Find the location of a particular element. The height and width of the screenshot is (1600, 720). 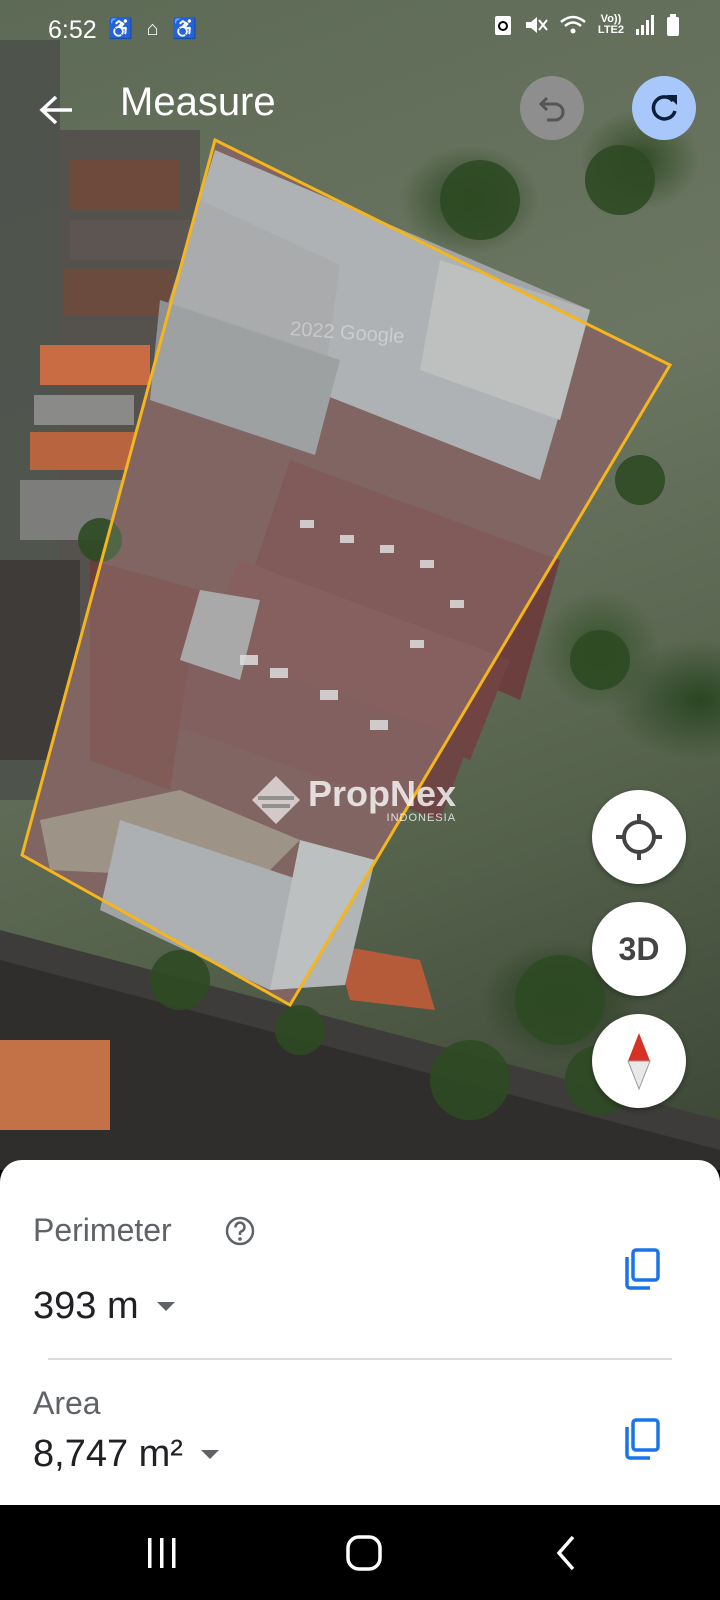

undo-icon is located at coordinates (551, 109).